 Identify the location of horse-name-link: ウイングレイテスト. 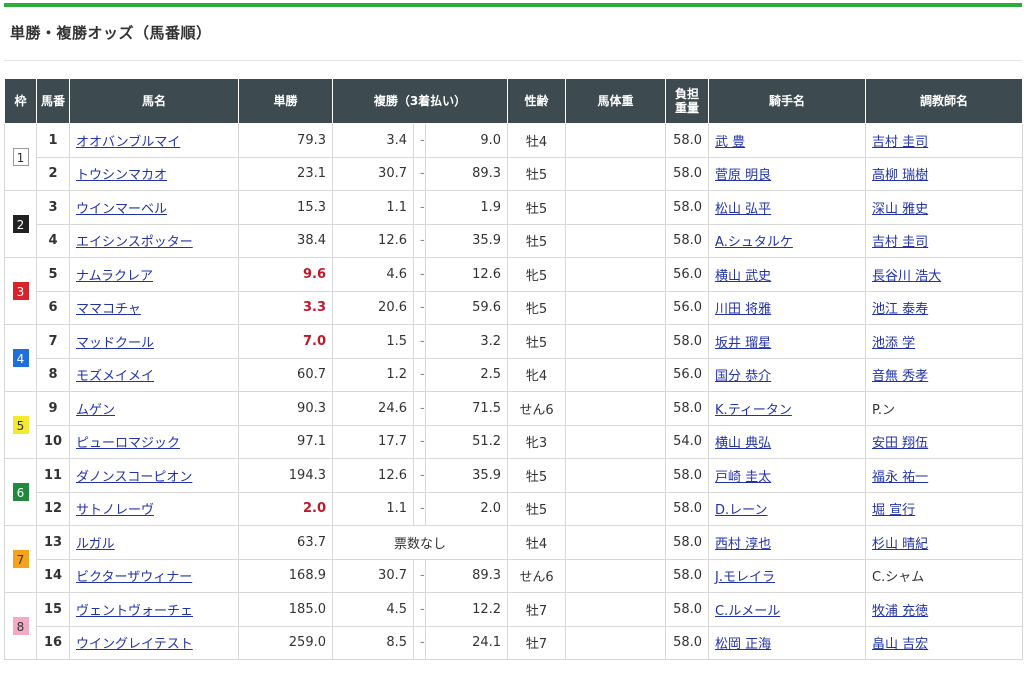
(134, 644).